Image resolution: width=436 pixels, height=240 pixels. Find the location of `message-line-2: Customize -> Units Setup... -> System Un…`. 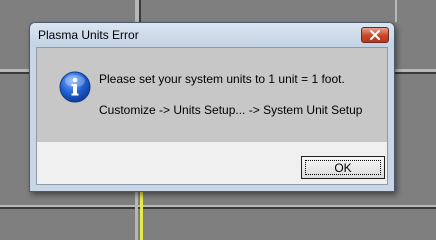

message-line-2: Customize -> Units Setup... -> System Un… is located at coordinates (231, 110).